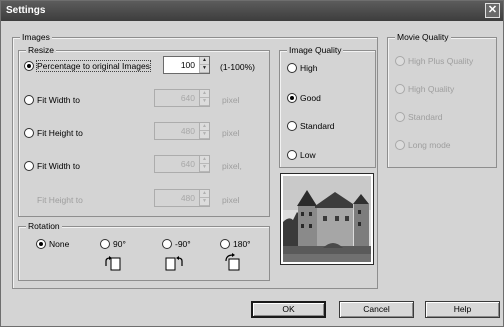 This screenshot has height=327, width=504. I want to click on rotation-none-radio: None, so click(52, 244).